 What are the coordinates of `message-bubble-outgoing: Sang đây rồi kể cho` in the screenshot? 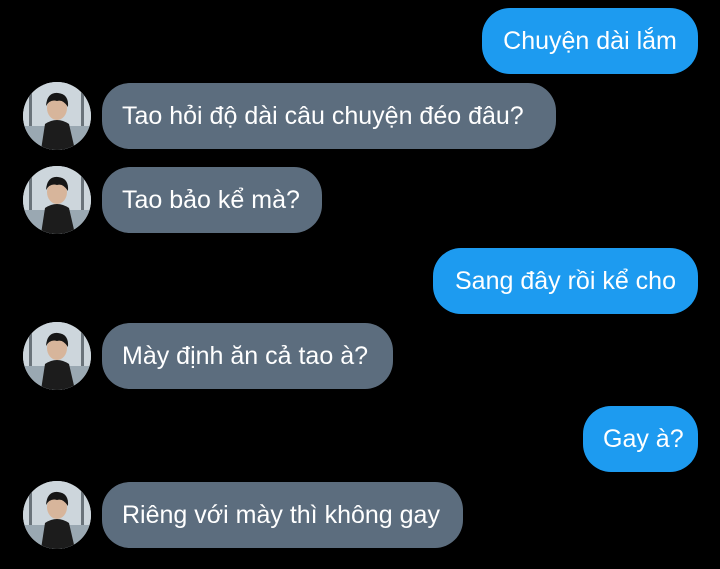 It's located at (565, 281).